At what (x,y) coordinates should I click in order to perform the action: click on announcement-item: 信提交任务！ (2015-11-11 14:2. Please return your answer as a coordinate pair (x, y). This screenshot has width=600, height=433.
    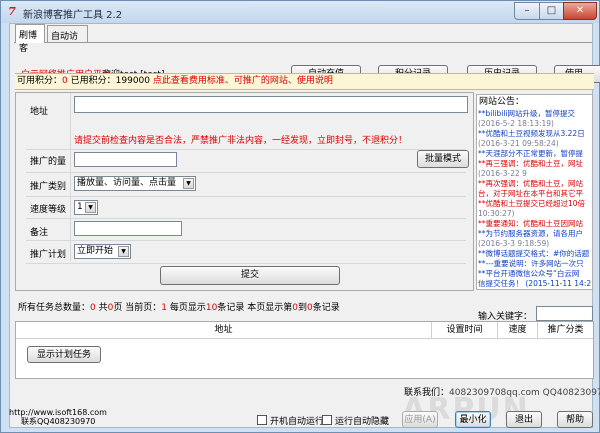
    Looking at the image, I should click on (534, 284).